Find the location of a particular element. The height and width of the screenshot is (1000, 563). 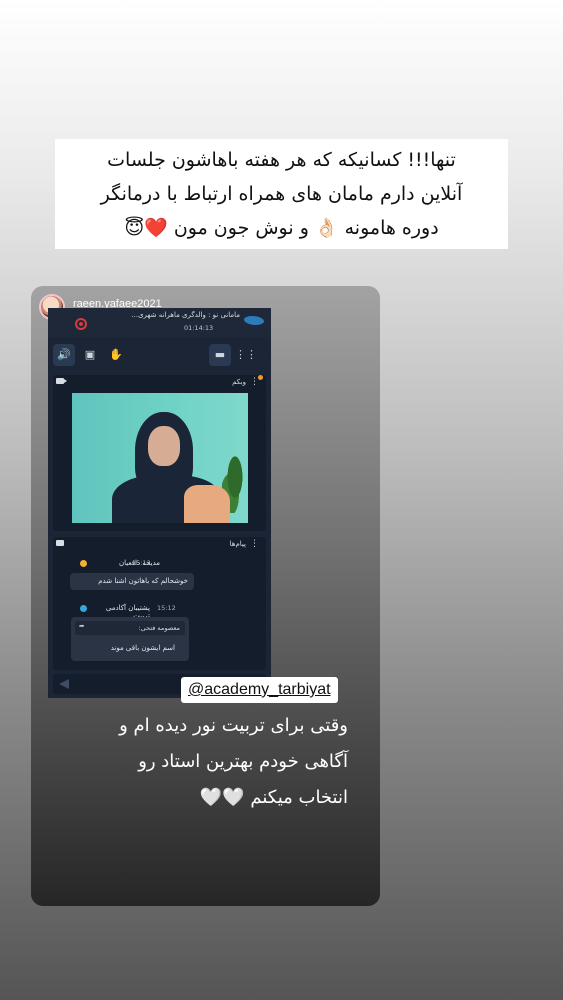

folder-icon: ▣ is located at coordinates (90, 355).